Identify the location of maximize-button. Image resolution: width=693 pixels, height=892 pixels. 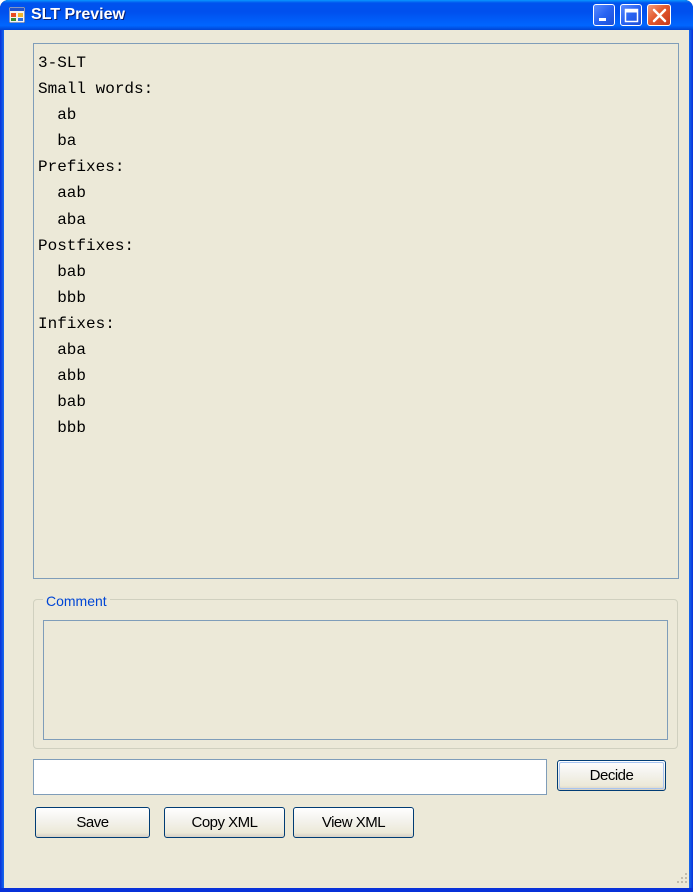
(631, 15).